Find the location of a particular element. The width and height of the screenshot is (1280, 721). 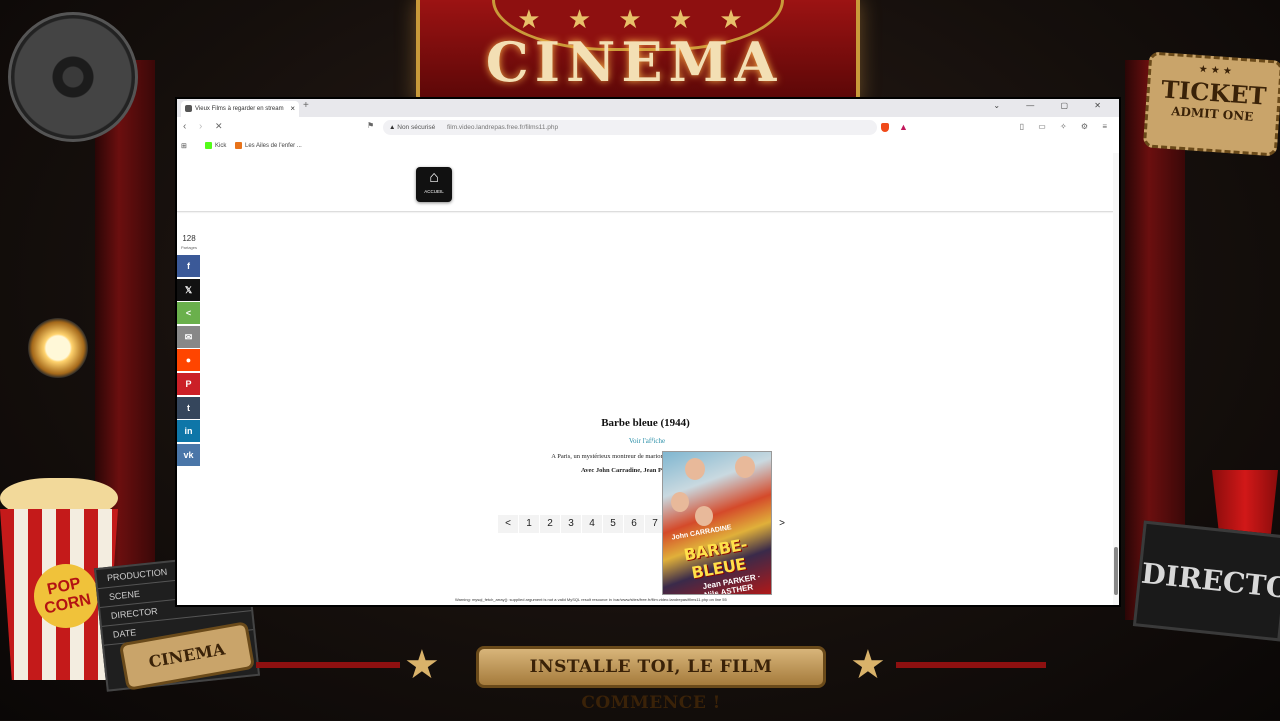

browser-tab: Vieux Films à regarder en stream × is located at coordinates (240, 109).